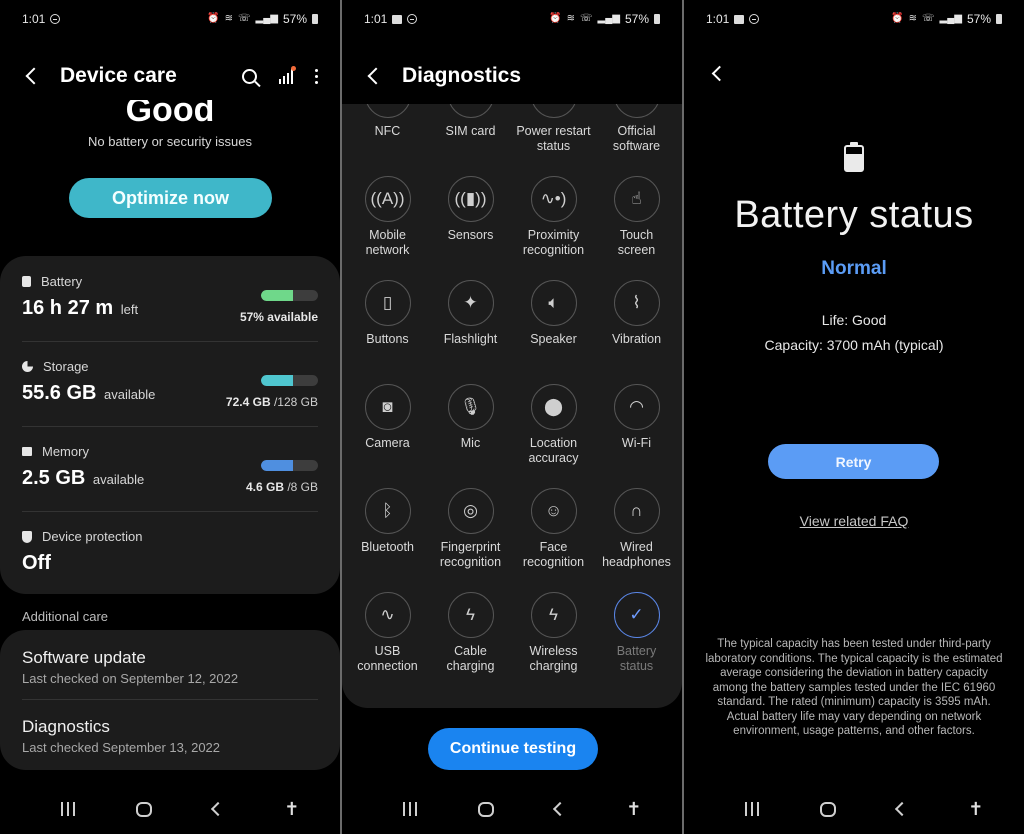 The width and height of the screenshot is (1024, 834). What do you see at coordinates (170, 699) in the screenshot?
I see `divider` at bounding box center [170, 699].